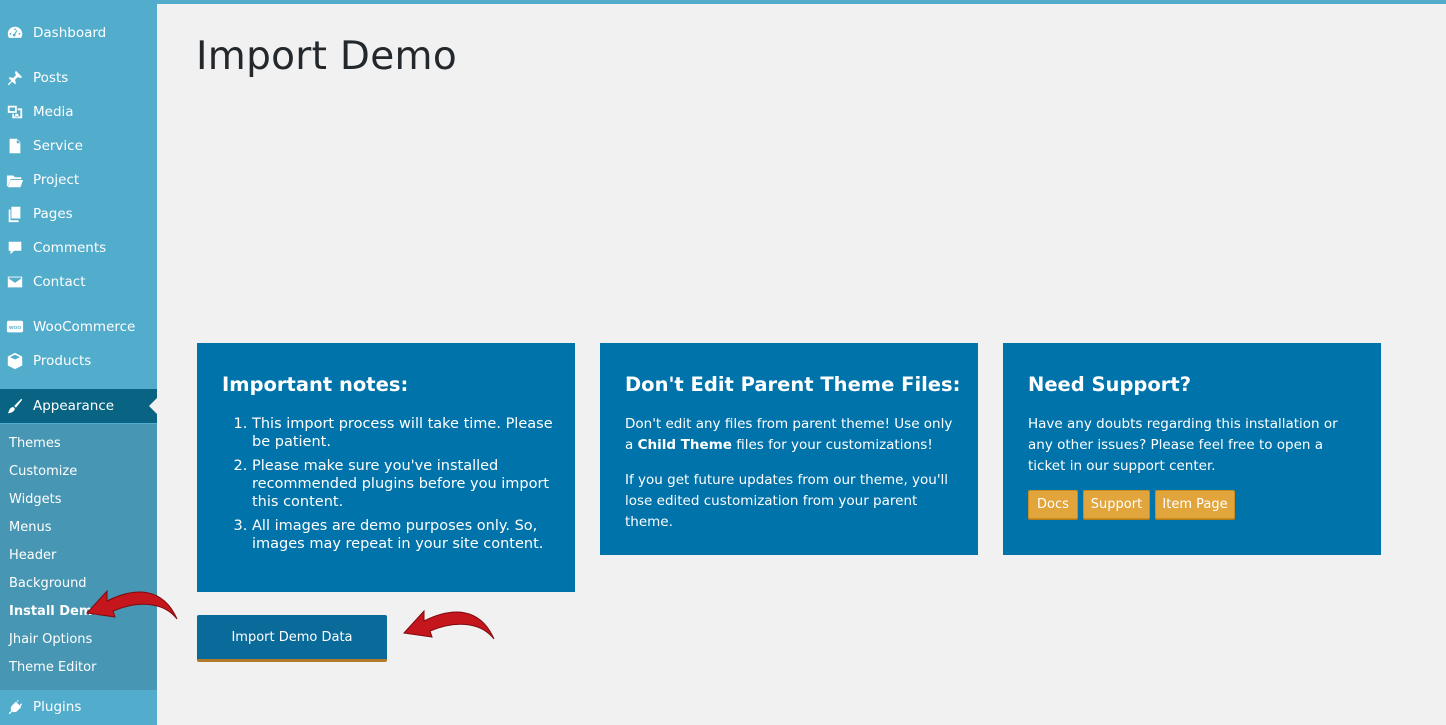 The width and height of the screenshot is (1446, 725). What do you see at coordinates (53, 112) in the screenshot?
I see `sidebar-item-label: Media` at bounding box center [53, 112].